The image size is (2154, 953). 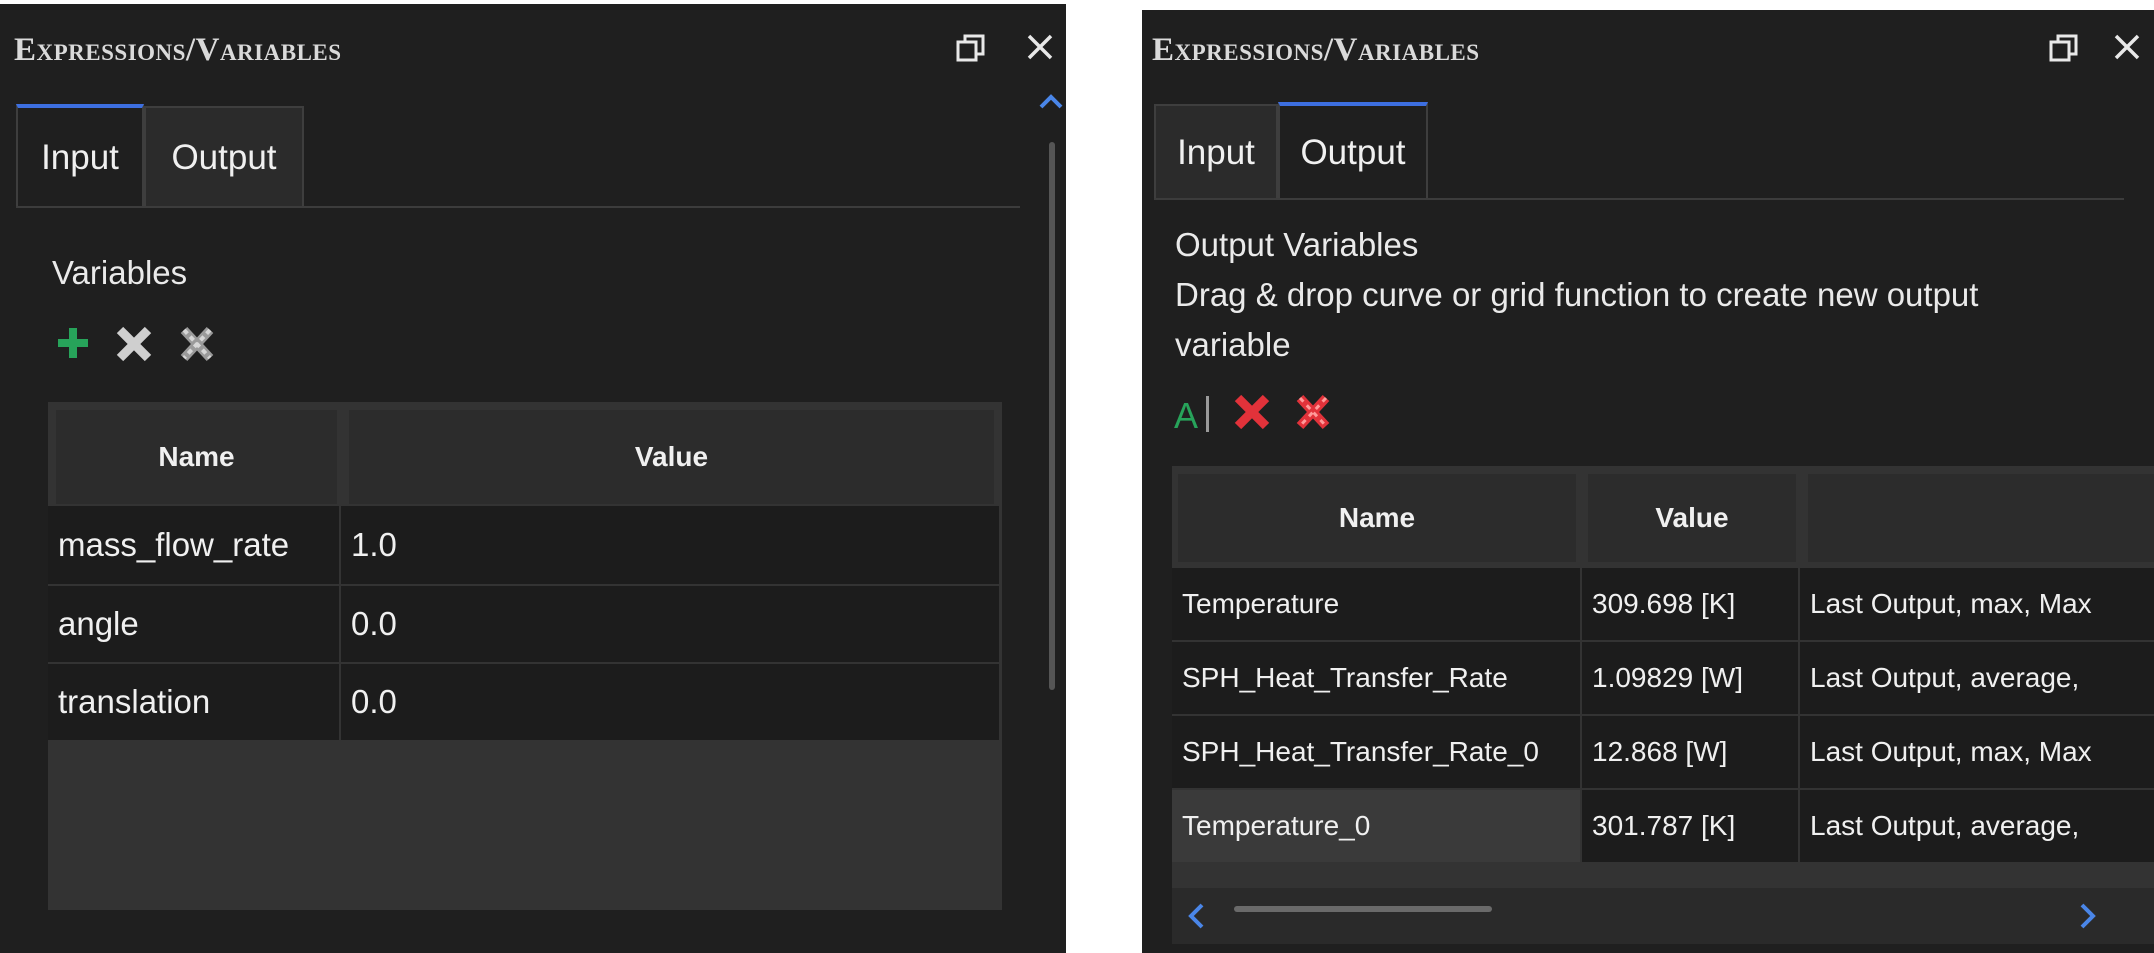 What do you see at coordinates (120, 272) in the screenshot?
I see `section-label: Variables` at bounding box center [120, 272].